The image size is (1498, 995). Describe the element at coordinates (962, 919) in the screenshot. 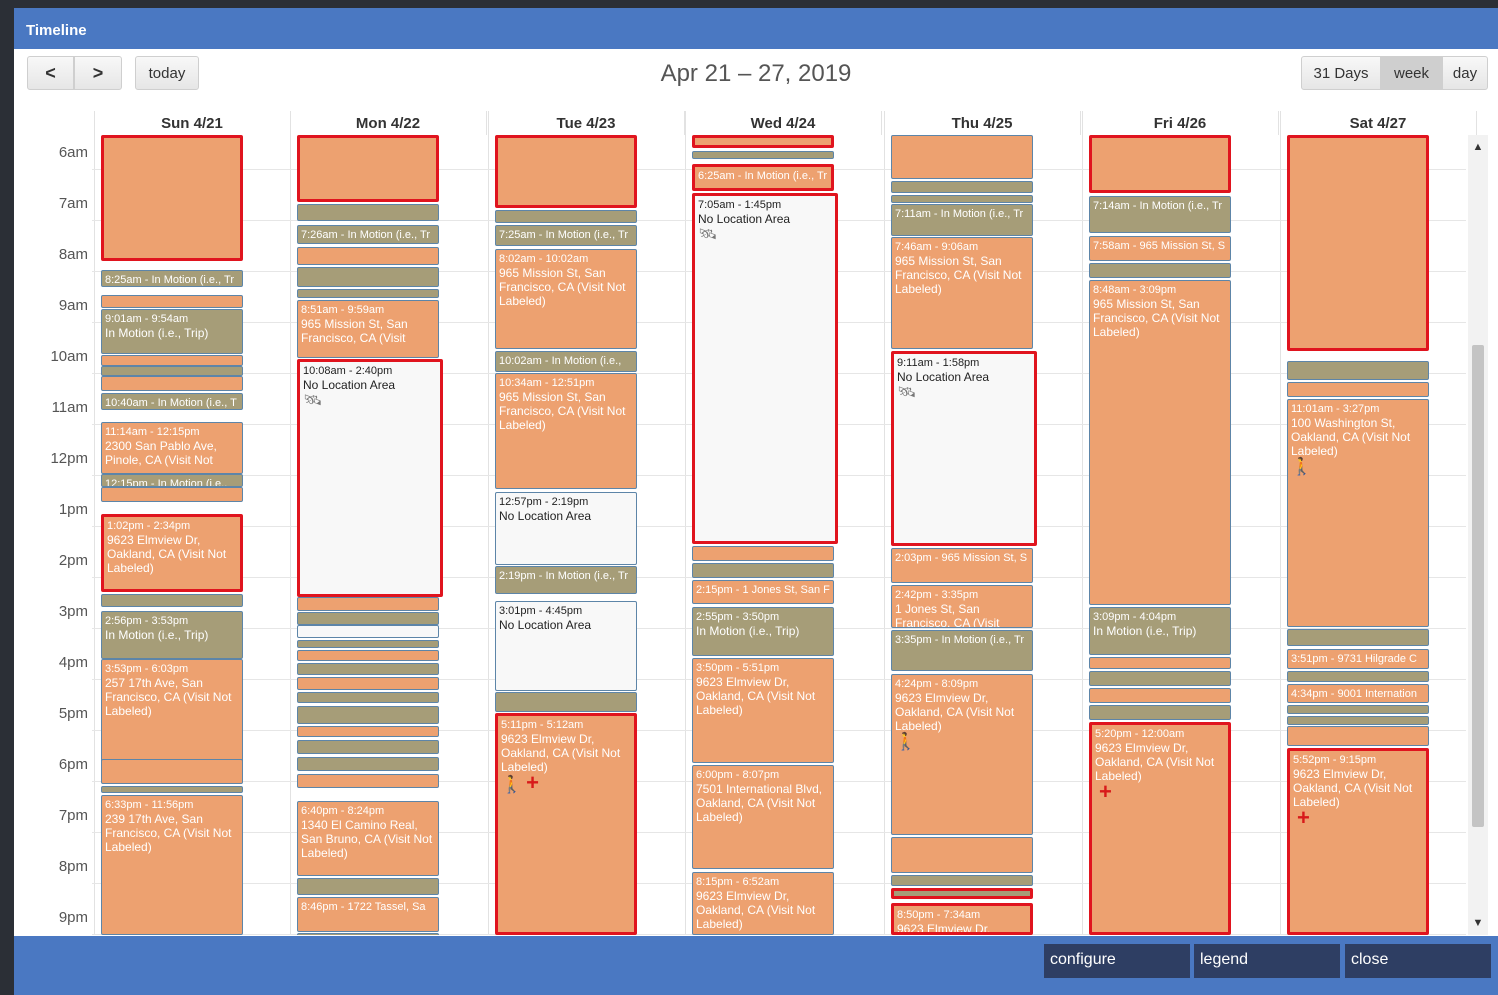

I see `timeline-event: 8:50pm - 7:34am 9623 Elmview Dr,` at that location.